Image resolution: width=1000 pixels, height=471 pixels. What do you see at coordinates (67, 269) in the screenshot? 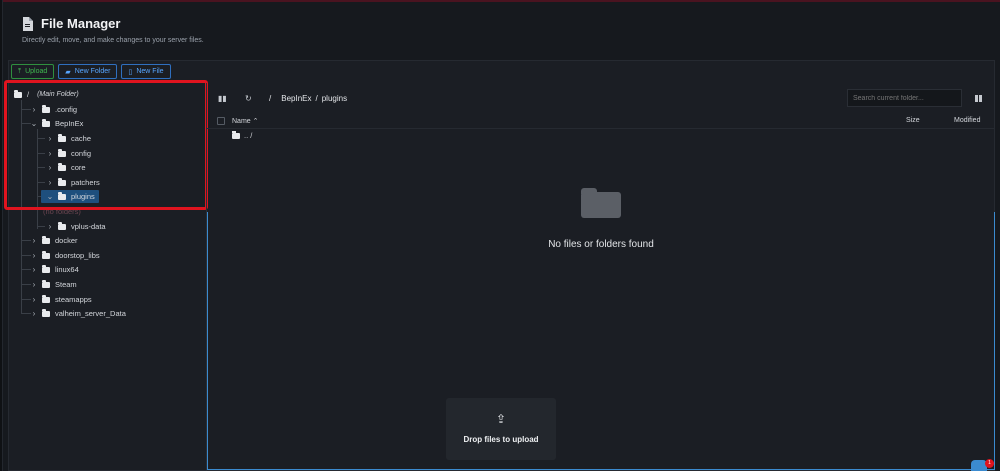
I see `tree-item-label: linux64` at bounding box center [67, 269].